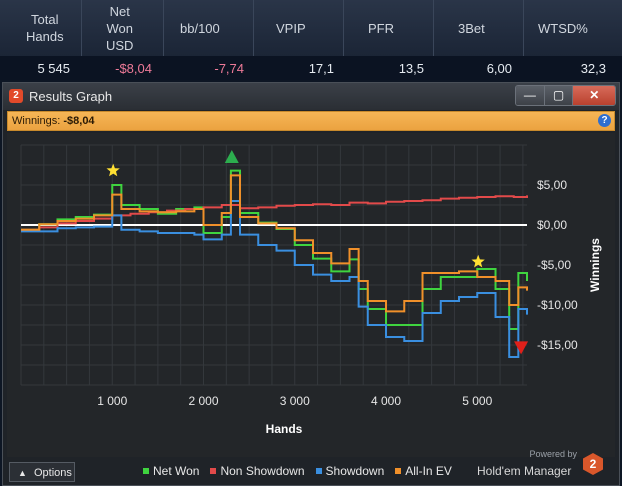 The height and width of the screenshot is (486, 622). I want to click on value-vpip: 17,1, so click(321, 68).